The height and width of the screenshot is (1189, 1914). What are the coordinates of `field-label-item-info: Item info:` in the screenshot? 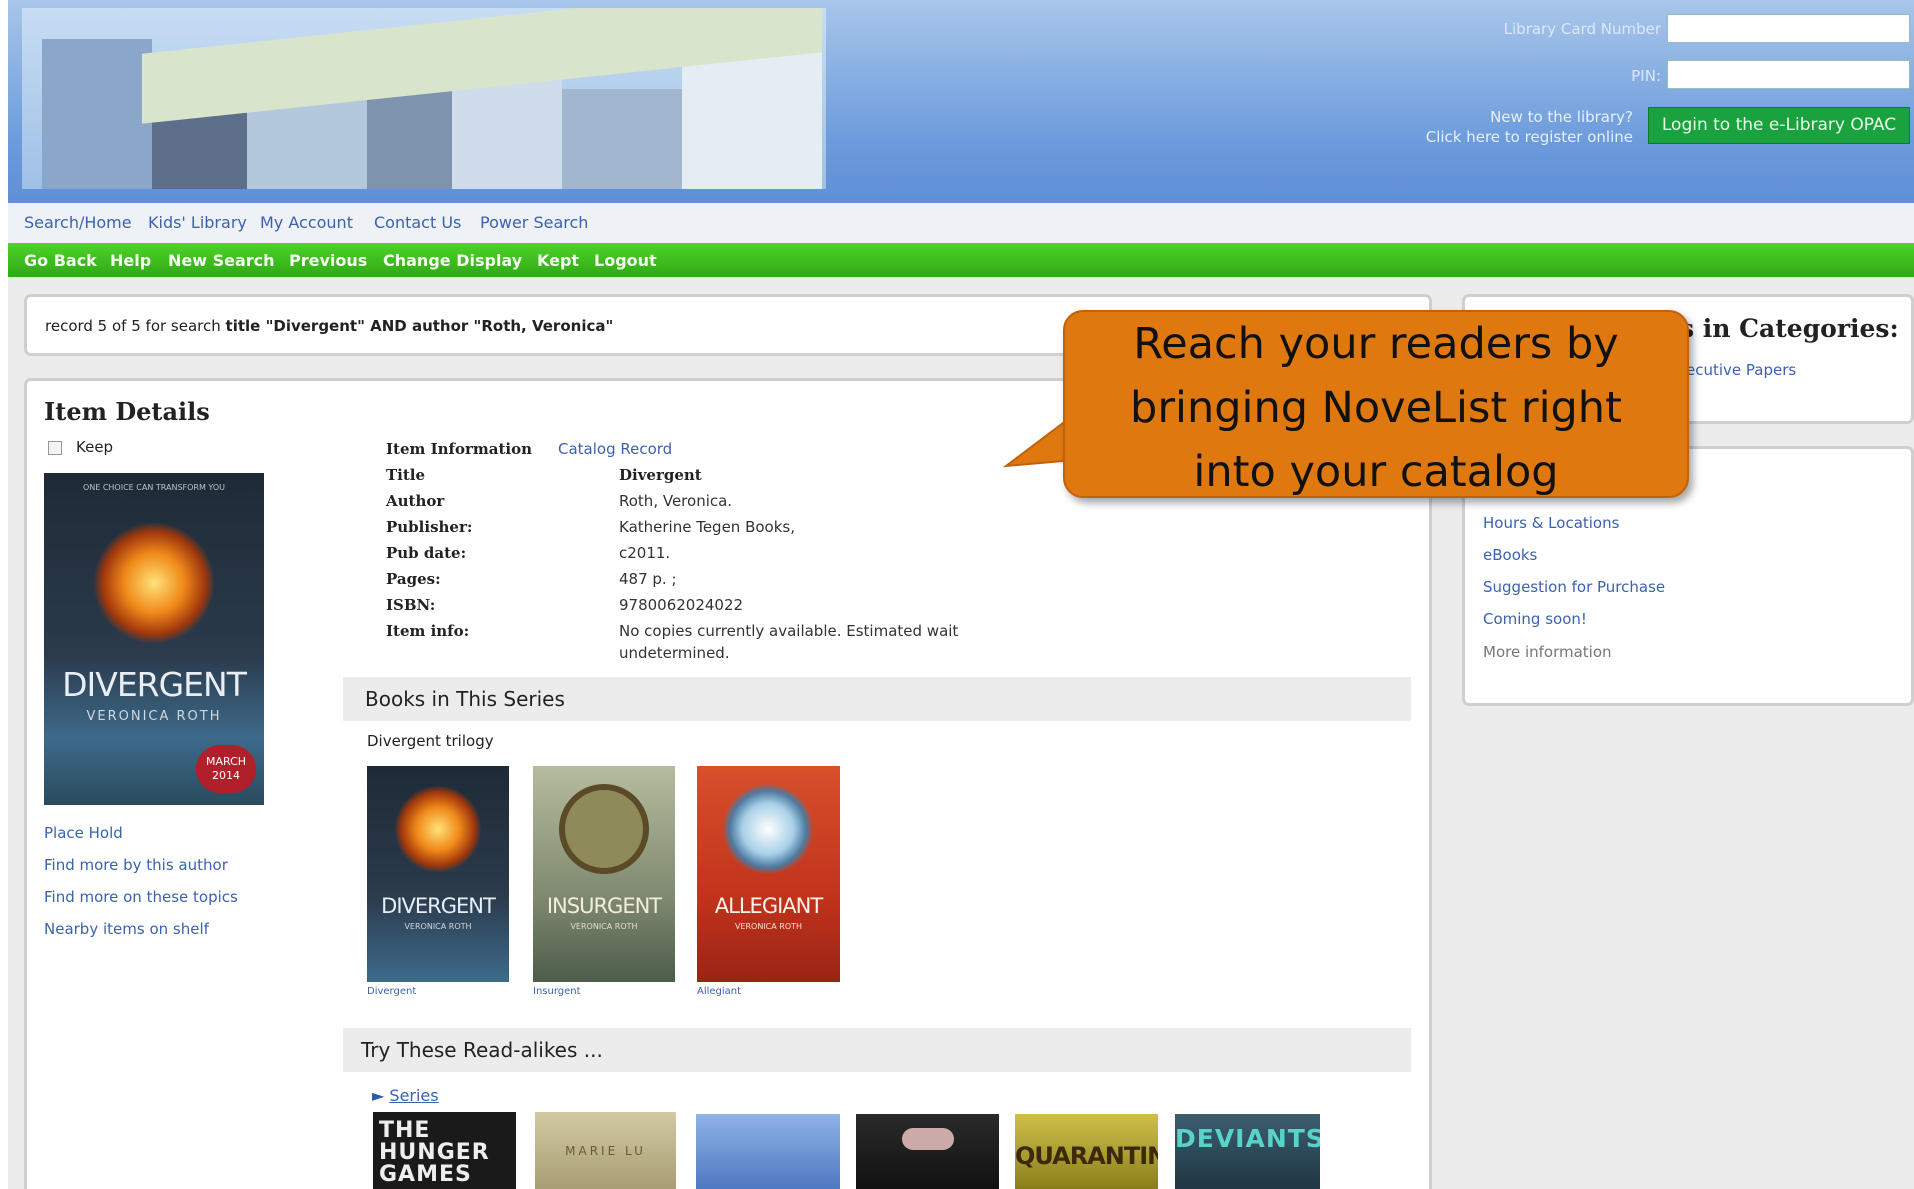 It's located at (428, 631).